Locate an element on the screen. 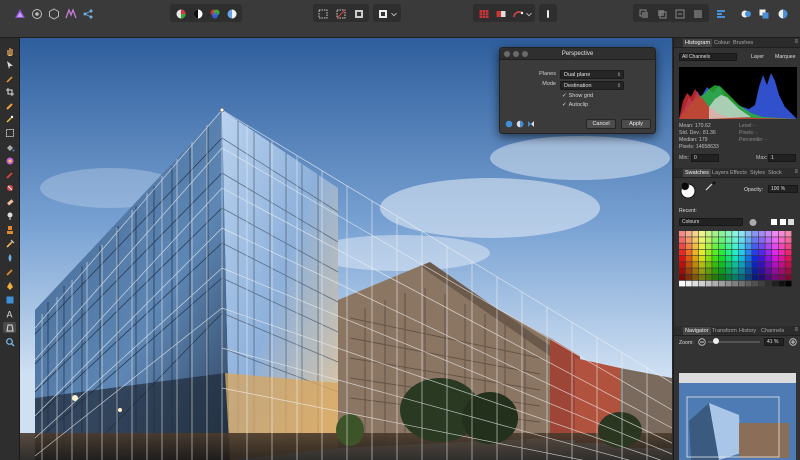  tab-effects: Effects is located at coordinates (738, 173).